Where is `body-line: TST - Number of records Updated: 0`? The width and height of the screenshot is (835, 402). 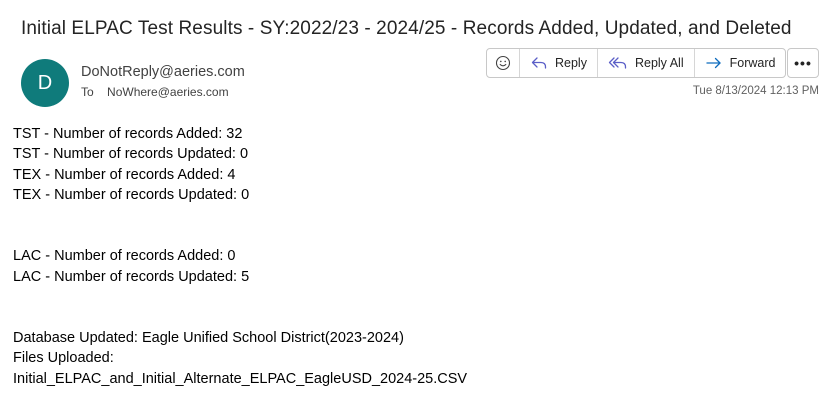
body-line: TST - Number of records Updated: 0 is located at coordinates (131, 154).